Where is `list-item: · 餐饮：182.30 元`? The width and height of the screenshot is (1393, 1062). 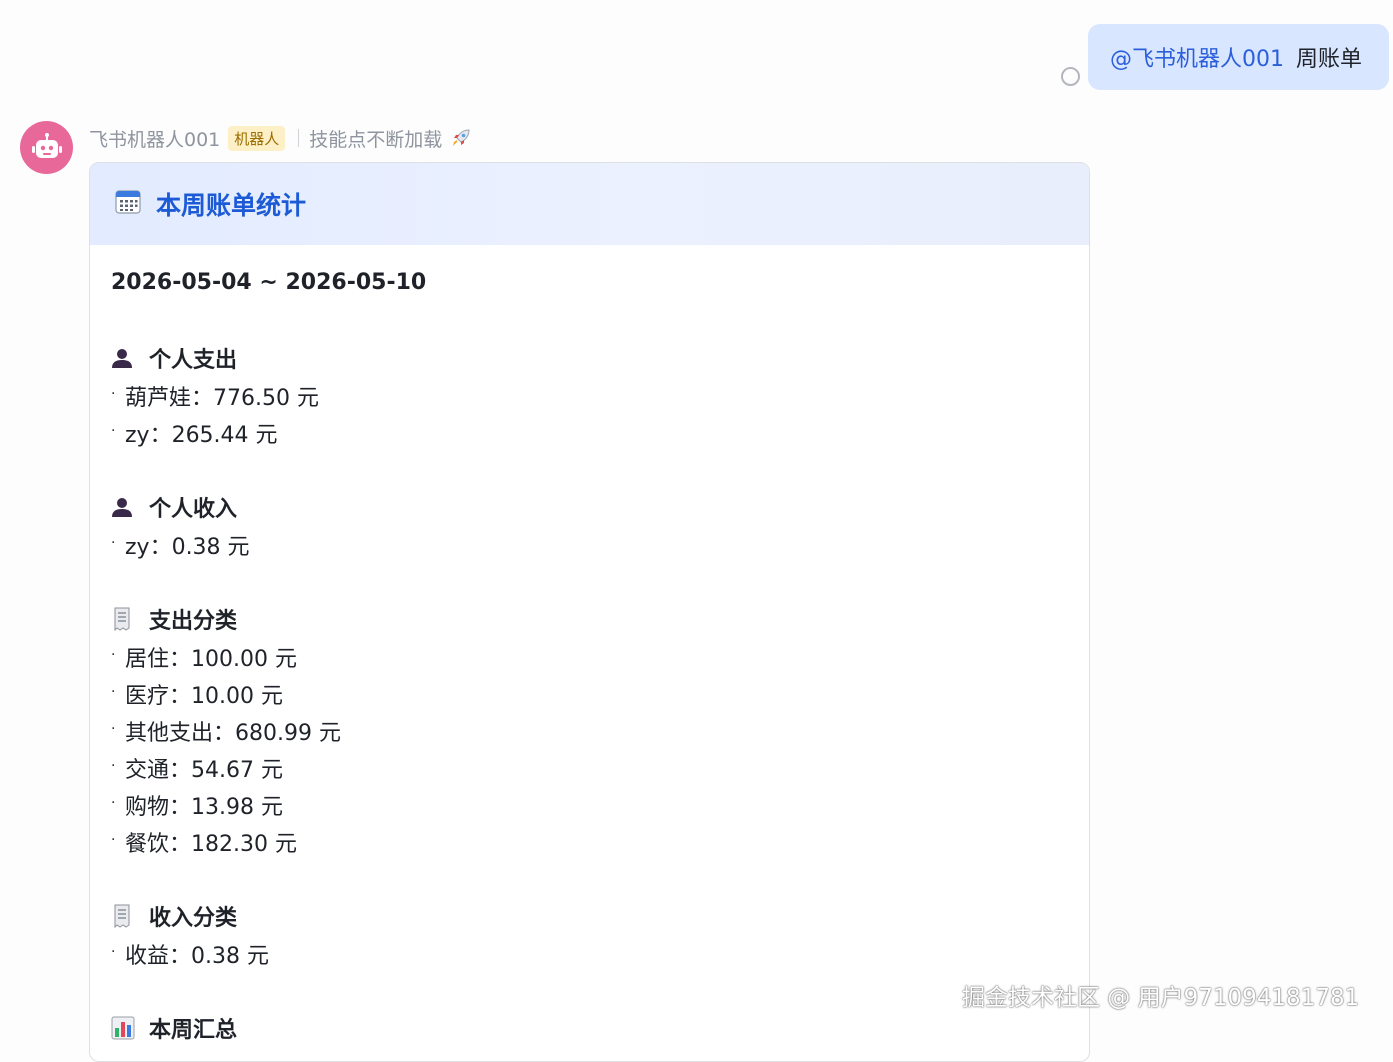
list-item: · 餐饮：182.30 元 is located at coordinates (204, 844).